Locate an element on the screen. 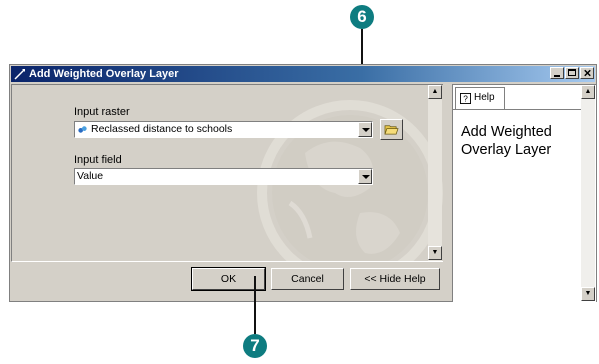 This screenshot has height=364, width=599. browse-raster-button is located at coordinates (391, 129).